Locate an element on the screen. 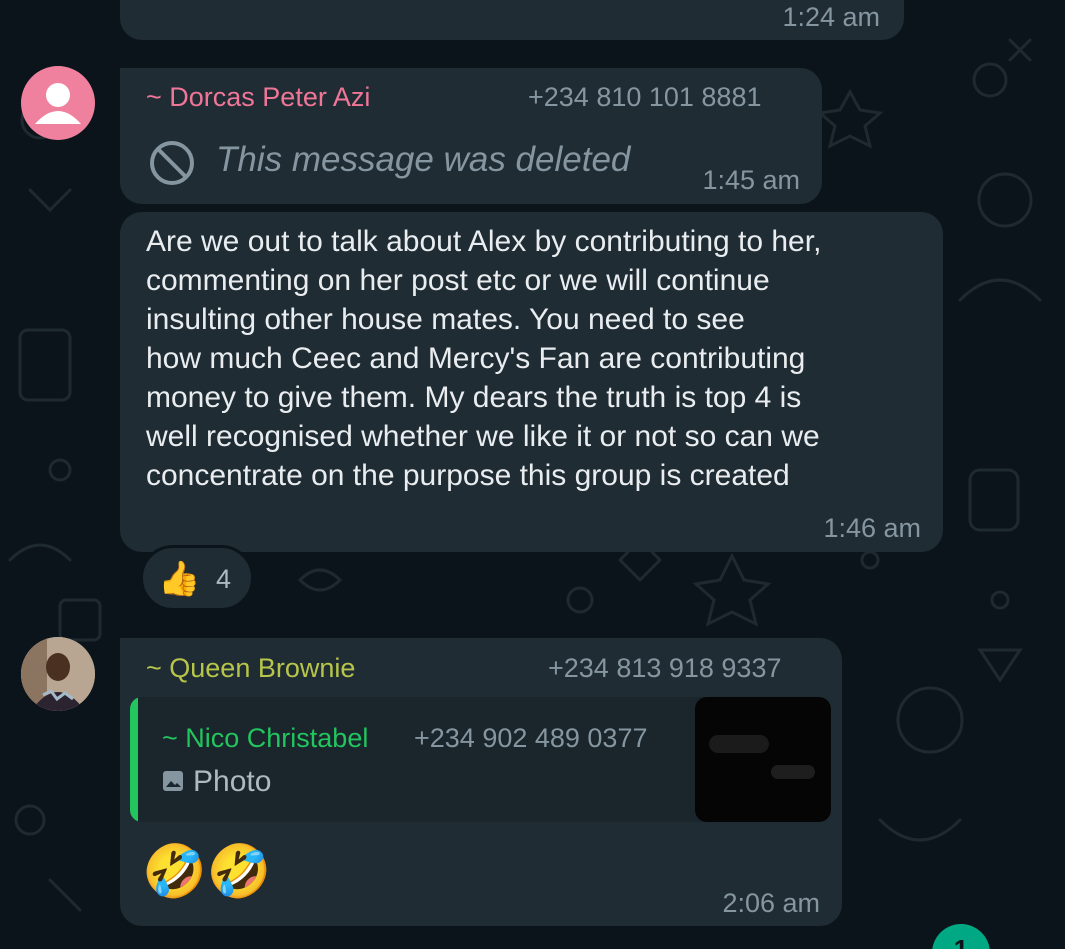 Image resolution: width=1065 pixels, height=949 pixels. message-bubble-top: 1:24 am is located at coordinates (512, 20).